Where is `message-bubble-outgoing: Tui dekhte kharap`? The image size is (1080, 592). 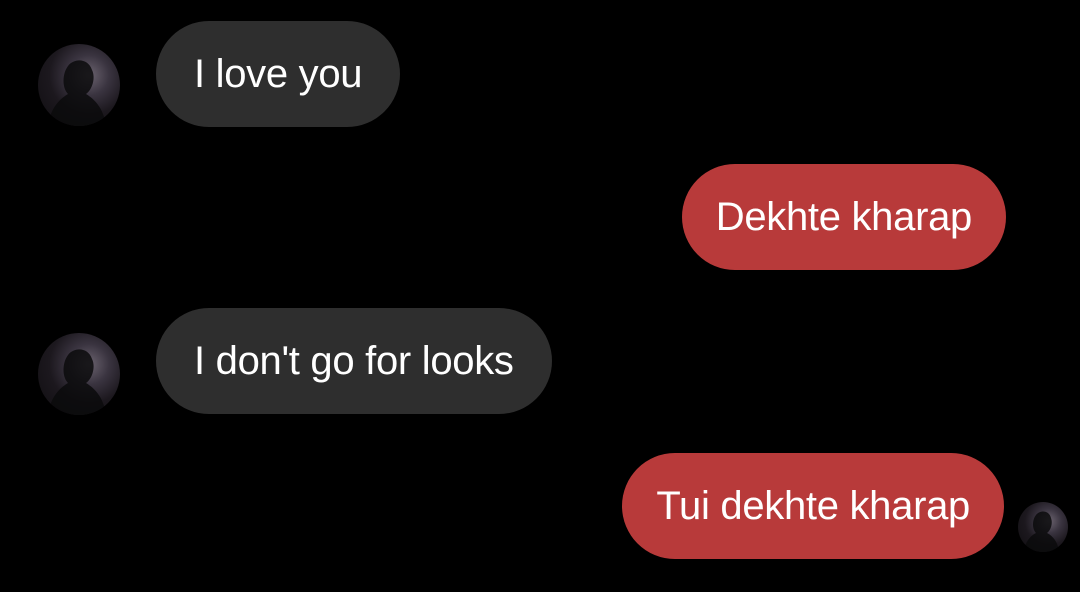 message-bubble-outgoing: Tui dekhte kharap is located at coordinates (813, 506).